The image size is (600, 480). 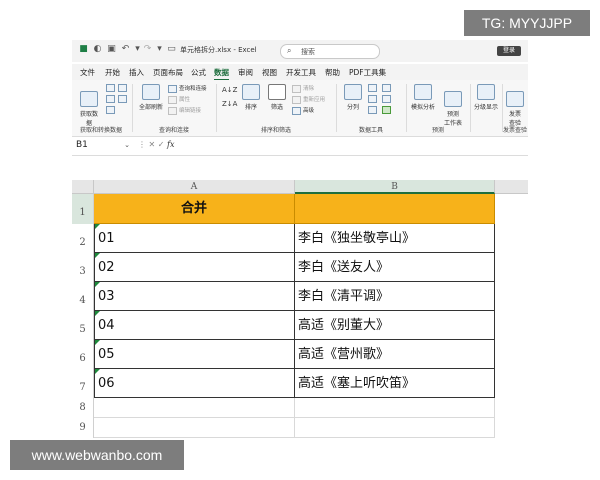 I want to click on table-cell-a: 05, so click(x=194, y=354).